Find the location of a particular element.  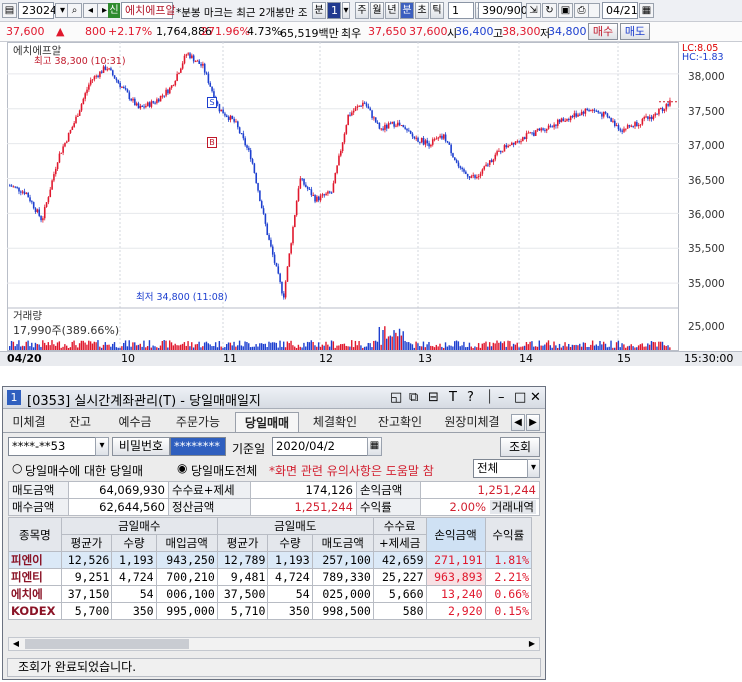

search-icon: ⌕ is located at coordinates (74, 10).